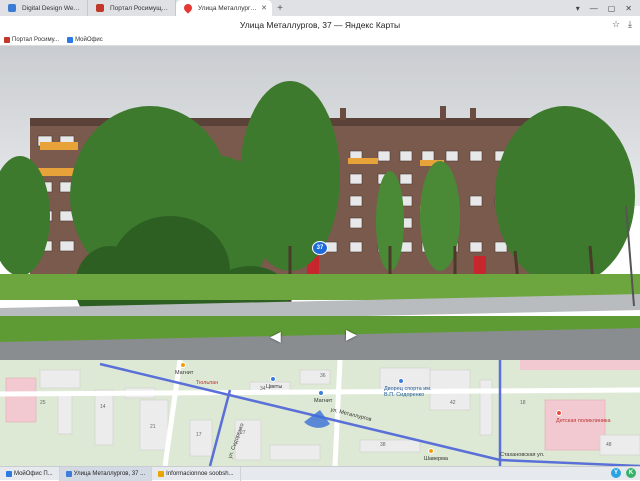 This screenshot has width=640, height=481. Describe the element at coordinates (612, 8) in the screenshot. I see `maximize-icon: ▢` at that location.